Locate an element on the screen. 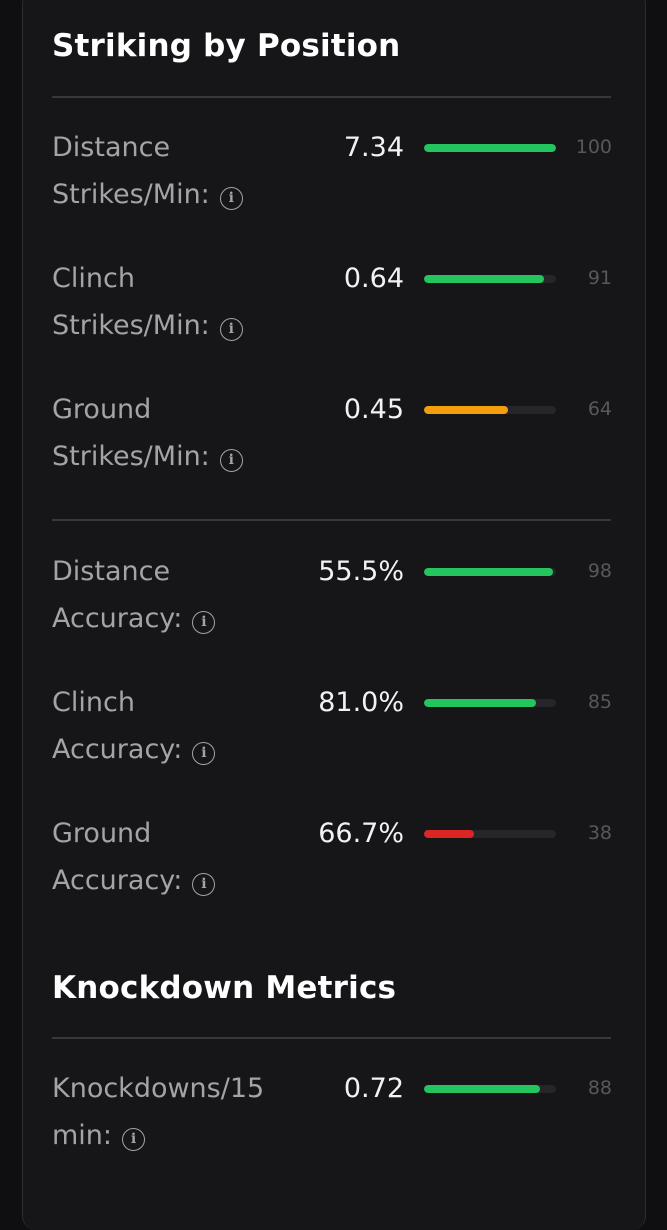  stat-row-clinch-strikes: Clinch Strikes/Min: i 0.64 91 is located at coordinates (332, 300).